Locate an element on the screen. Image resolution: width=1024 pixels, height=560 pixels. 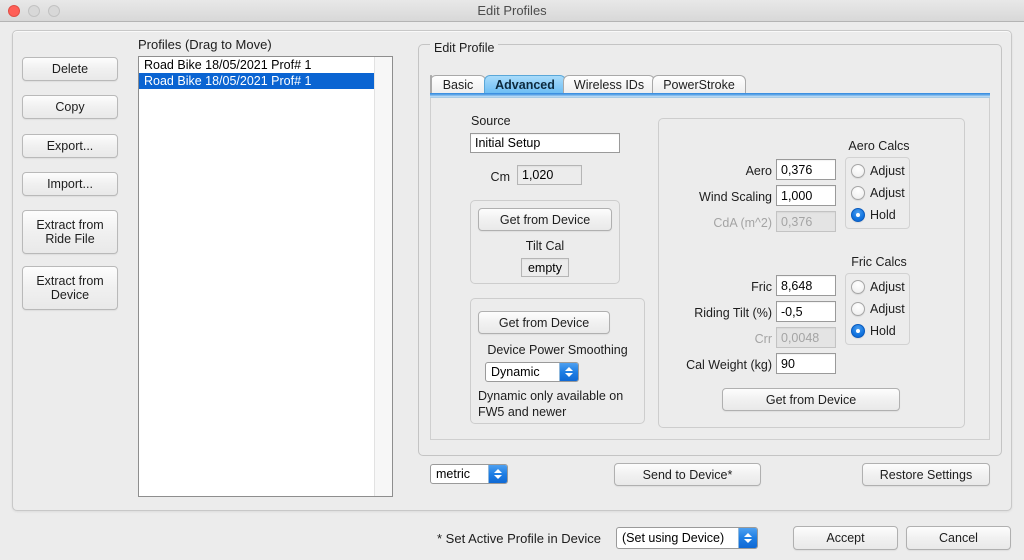
extract-ride-file-line2: Ride File is located at coordinates (70, 239).